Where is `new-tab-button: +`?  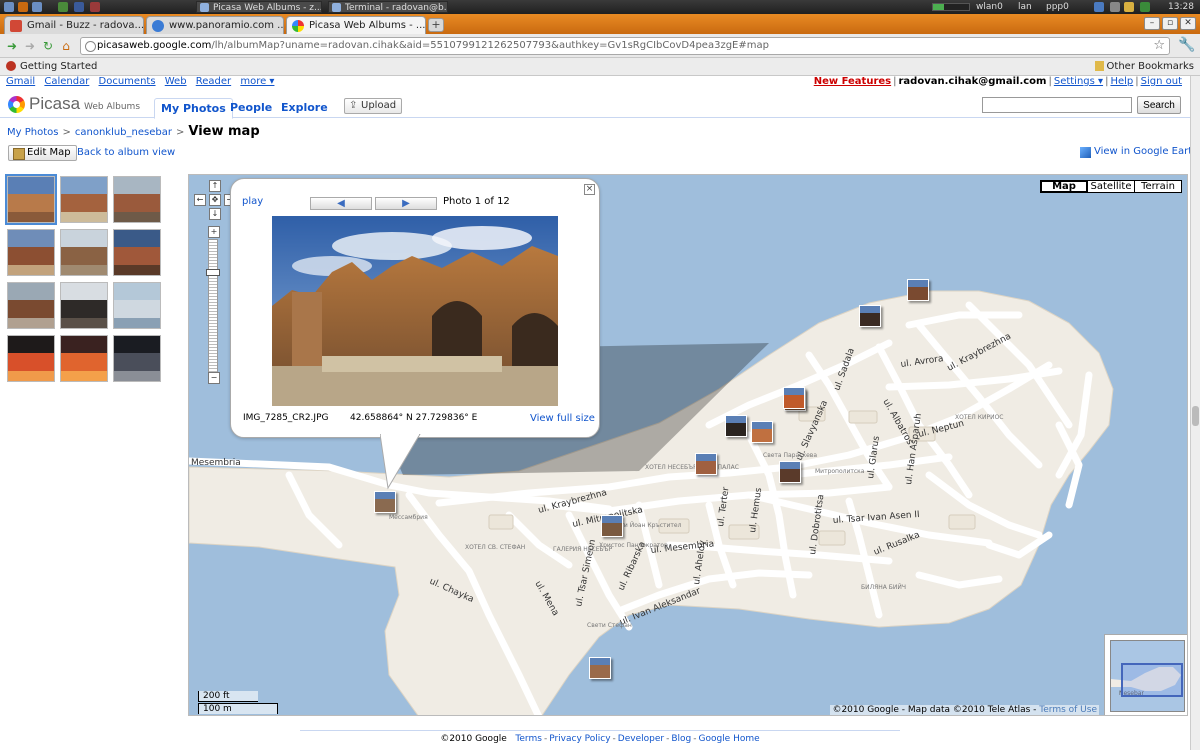
new-tab-button: + is located at coordinates (436, 25).